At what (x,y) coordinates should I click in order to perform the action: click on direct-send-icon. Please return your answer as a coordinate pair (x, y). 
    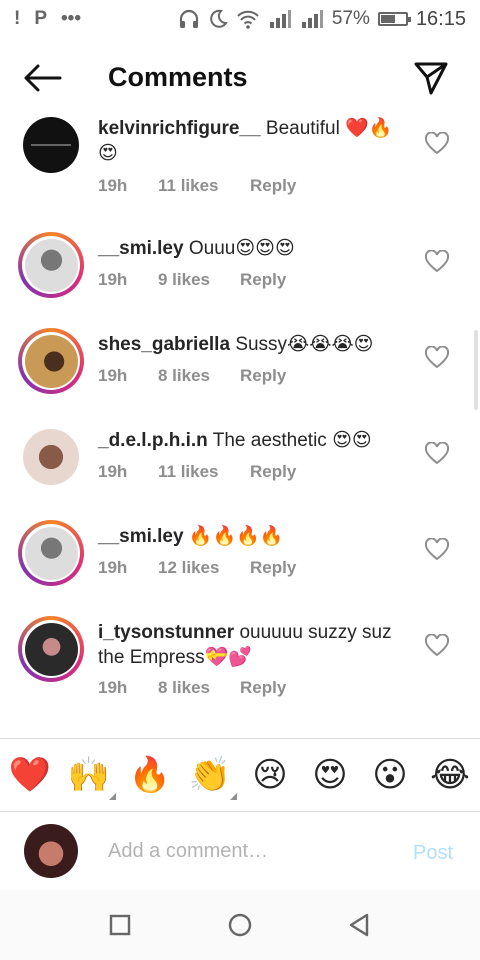
    Looking at the image, I should click on (431, 78).